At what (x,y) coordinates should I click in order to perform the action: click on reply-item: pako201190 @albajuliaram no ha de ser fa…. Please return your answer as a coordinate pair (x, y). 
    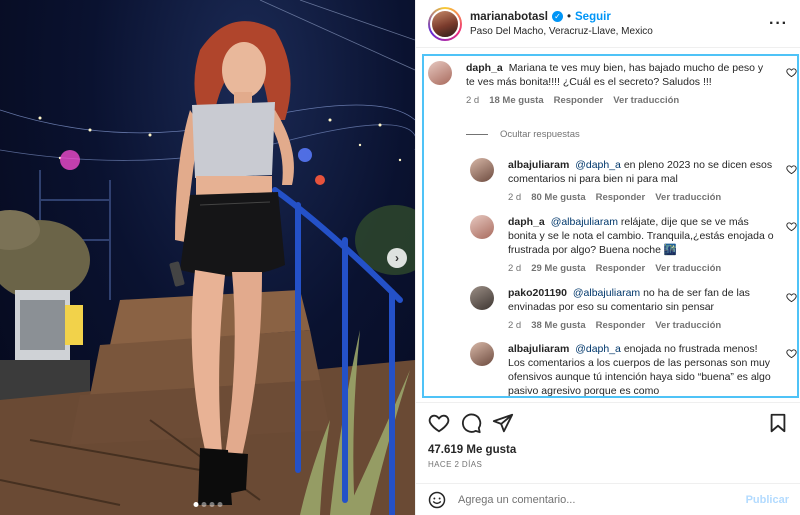
    Looking at the image, I should click on (633, 308).